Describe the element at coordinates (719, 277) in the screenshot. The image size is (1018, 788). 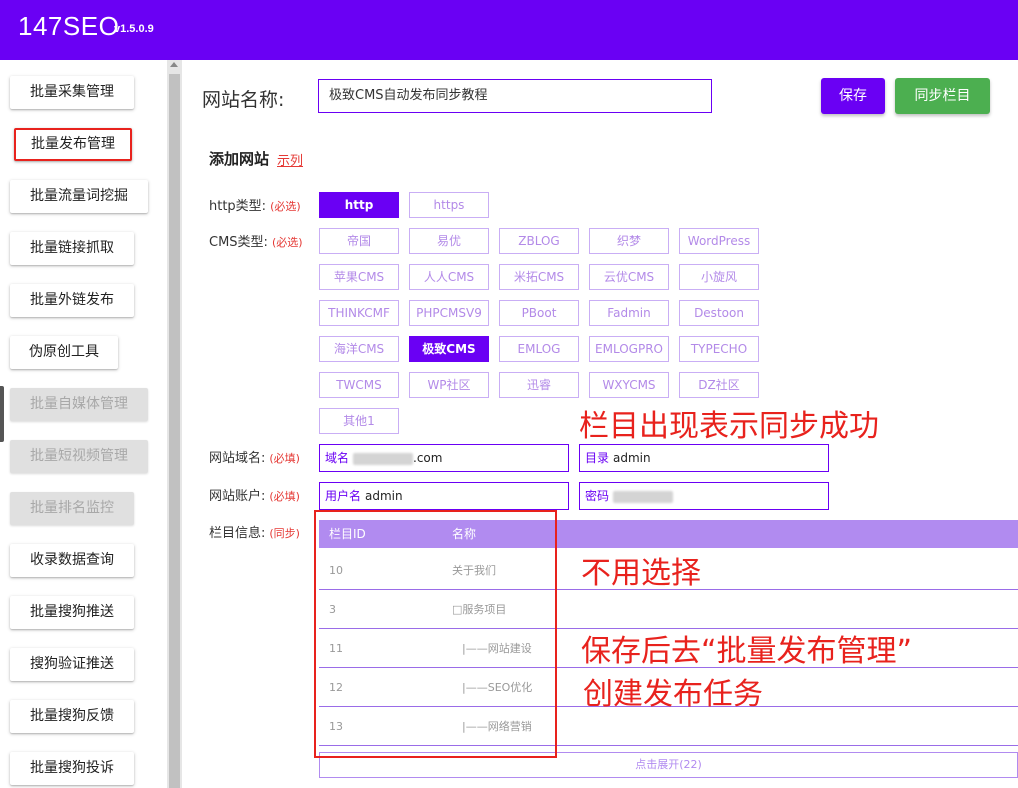
I see `cms-option: 小旋风` at that location.